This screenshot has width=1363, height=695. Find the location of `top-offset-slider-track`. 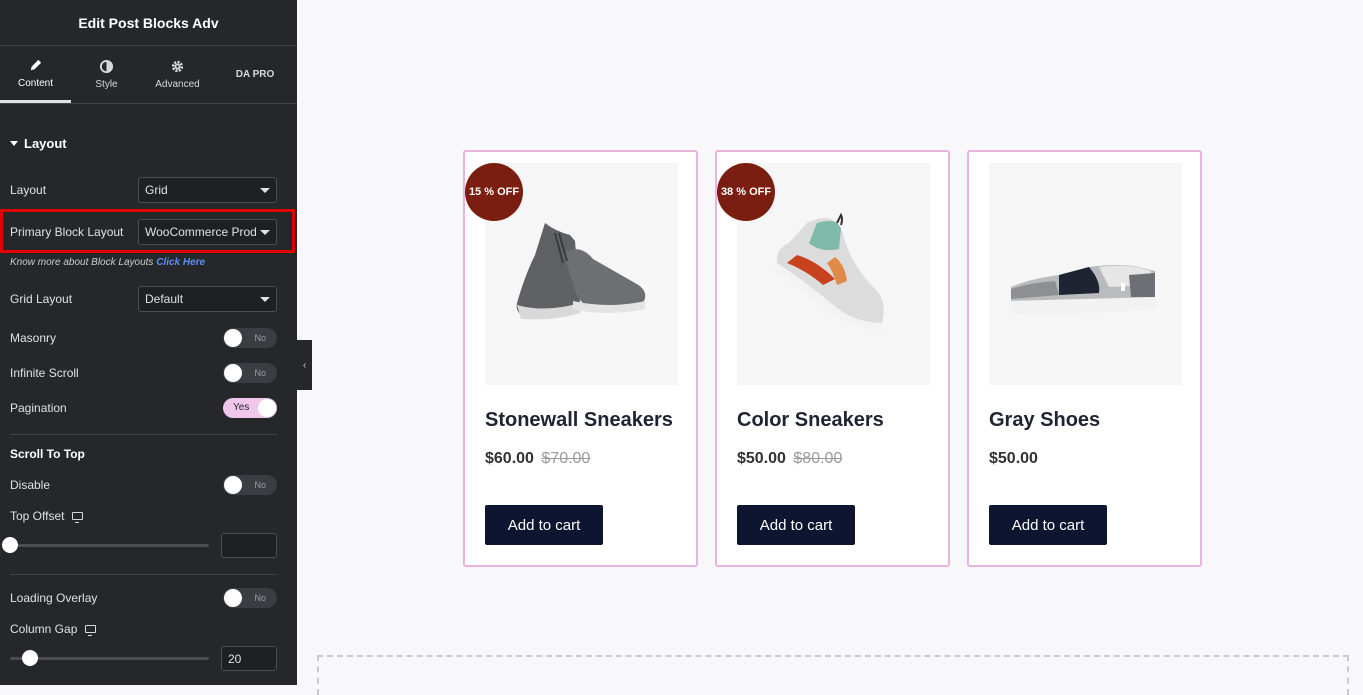

top-offset-slider-track is located at coordinates (109, 545).